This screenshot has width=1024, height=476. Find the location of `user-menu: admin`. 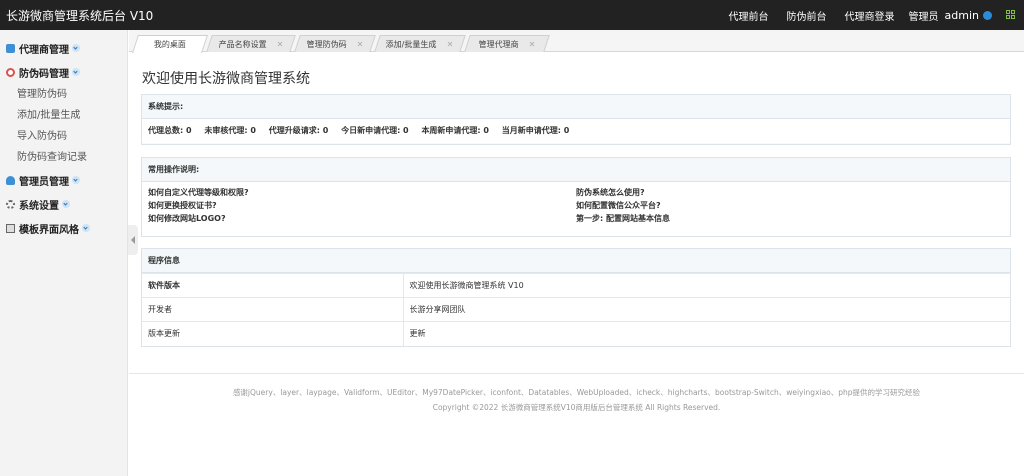

user-menu: admin is located at coordinates (962, 15).